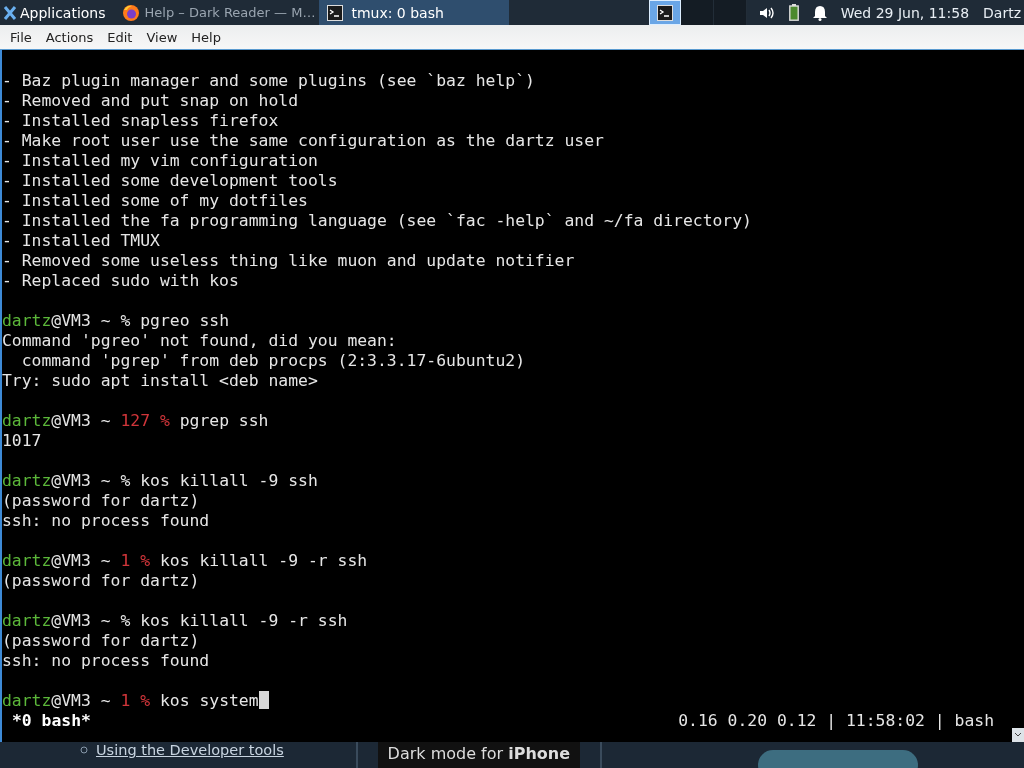 This screenshot has height=768, width=1024. What do you see at coordinates (1002, 12) in the screenshot?
I see `user-name: Dartz` at bounding box center [1002, 12].